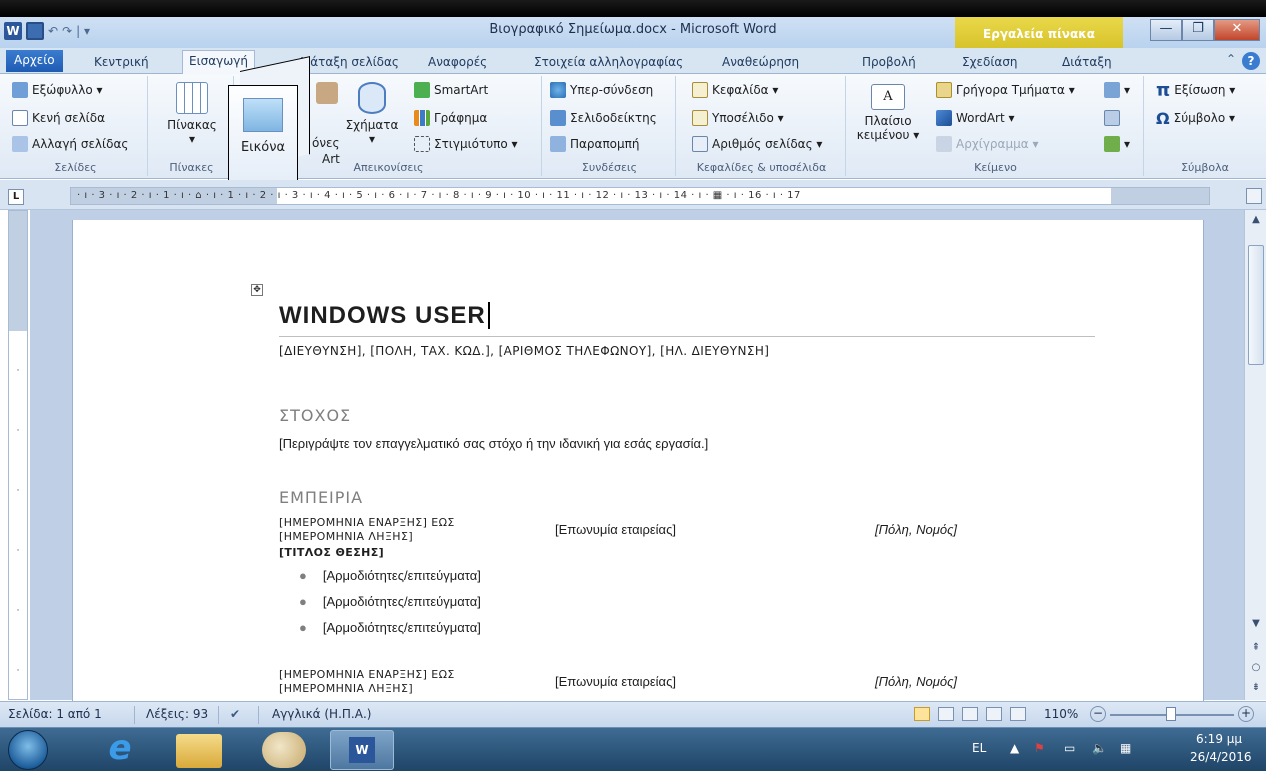 This screenshot has height=771, width=1266. What do you see at coordinates (18, 455) in the screenshot?
I see `vertical-ruler: · · · · · ·` at bounding box center [18, 455].